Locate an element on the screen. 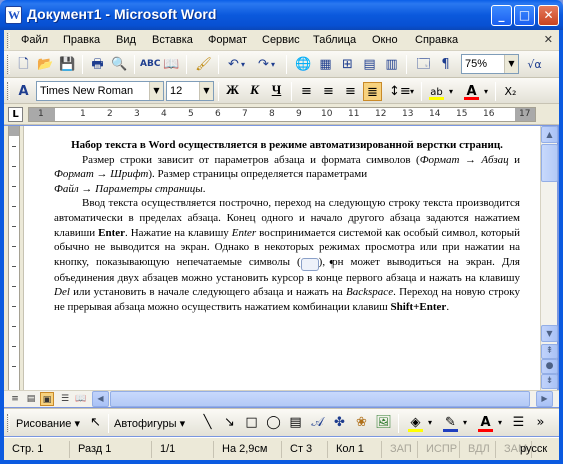 The image size is (563, 464). menu-table: Таблица is located at coordinates (334, 40).